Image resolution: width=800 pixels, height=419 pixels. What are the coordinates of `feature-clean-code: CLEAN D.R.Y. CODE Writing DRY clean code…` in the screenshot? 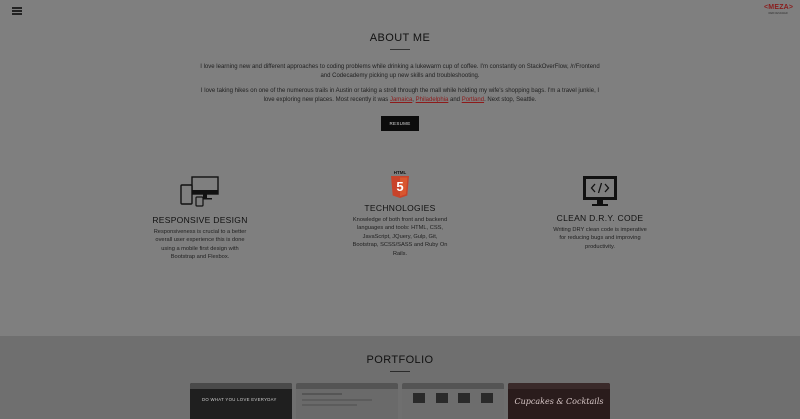 It's located at (600, 213).